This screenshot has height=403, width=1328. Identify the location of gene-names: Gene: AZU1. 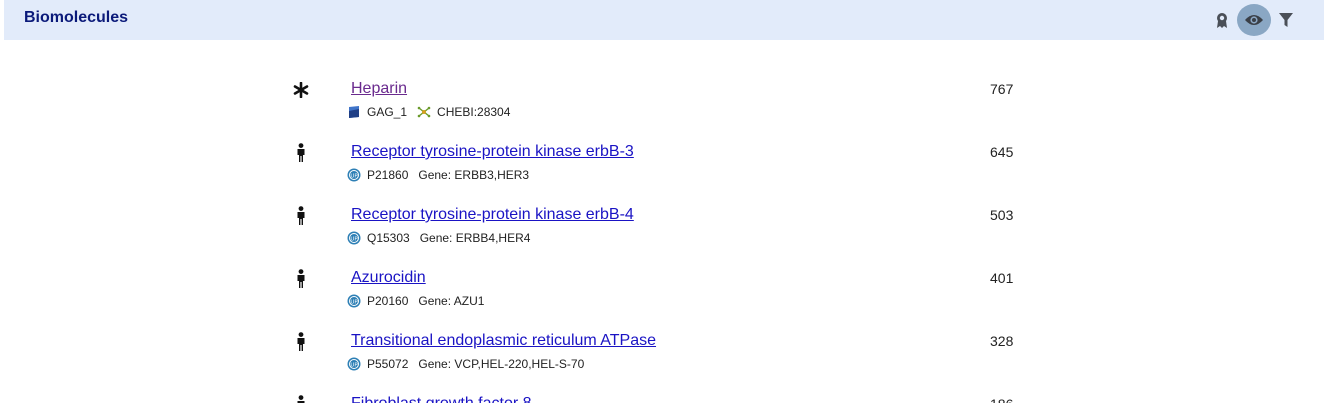
(451, 301).